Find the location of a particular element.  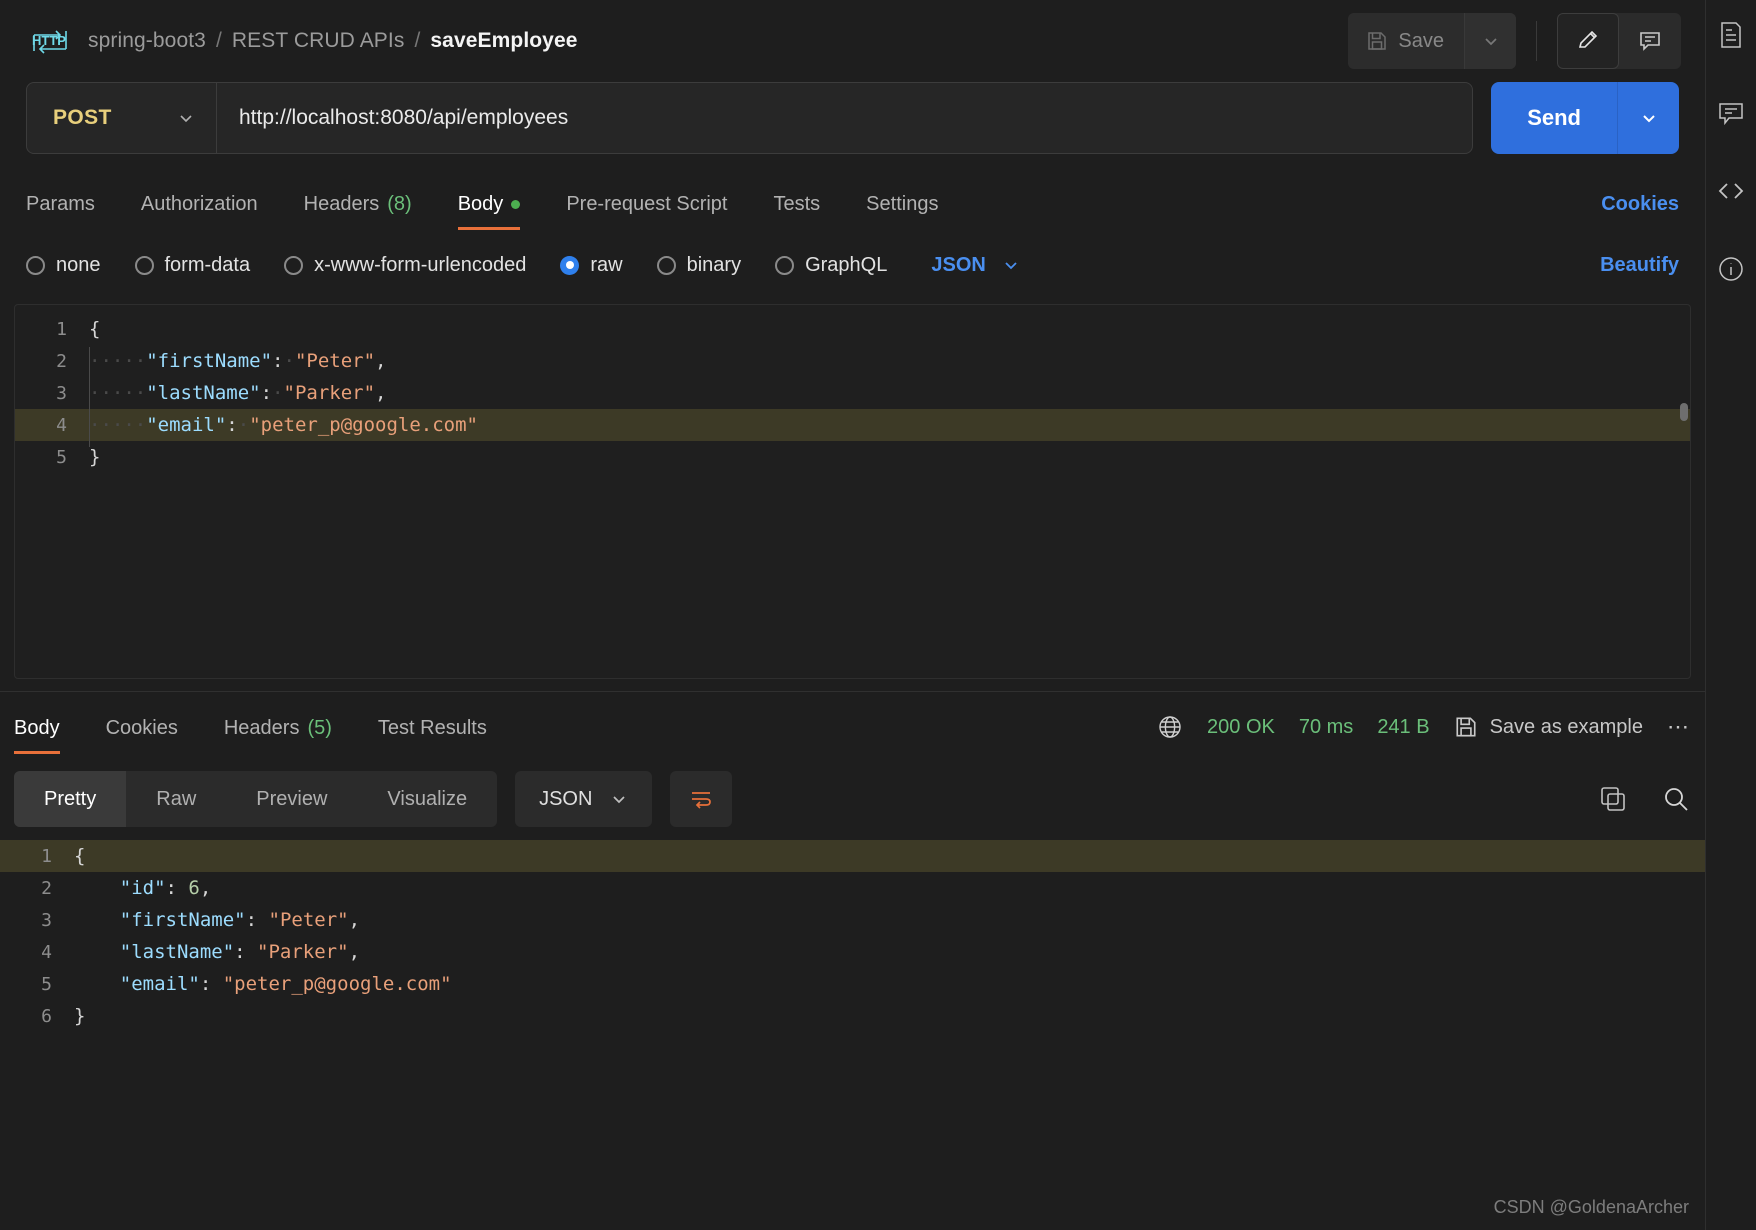

tab-label: Cookies is located at coordinates (141, 728).